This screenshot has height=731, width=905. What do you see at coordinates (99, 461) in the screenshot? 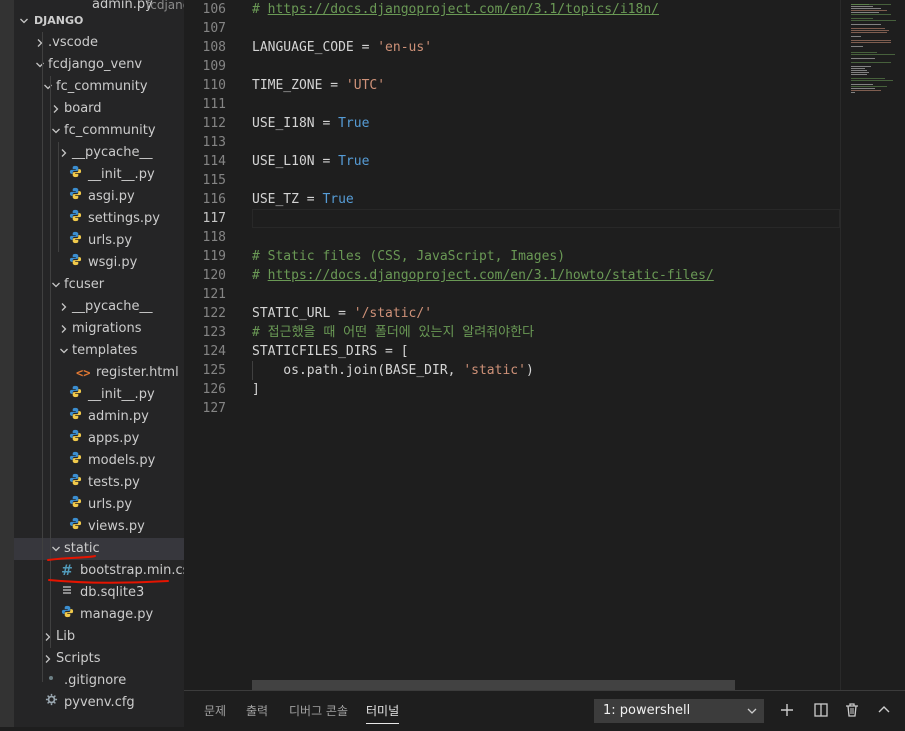
I see `file-item: models.py` at bounding box center [99, 461].